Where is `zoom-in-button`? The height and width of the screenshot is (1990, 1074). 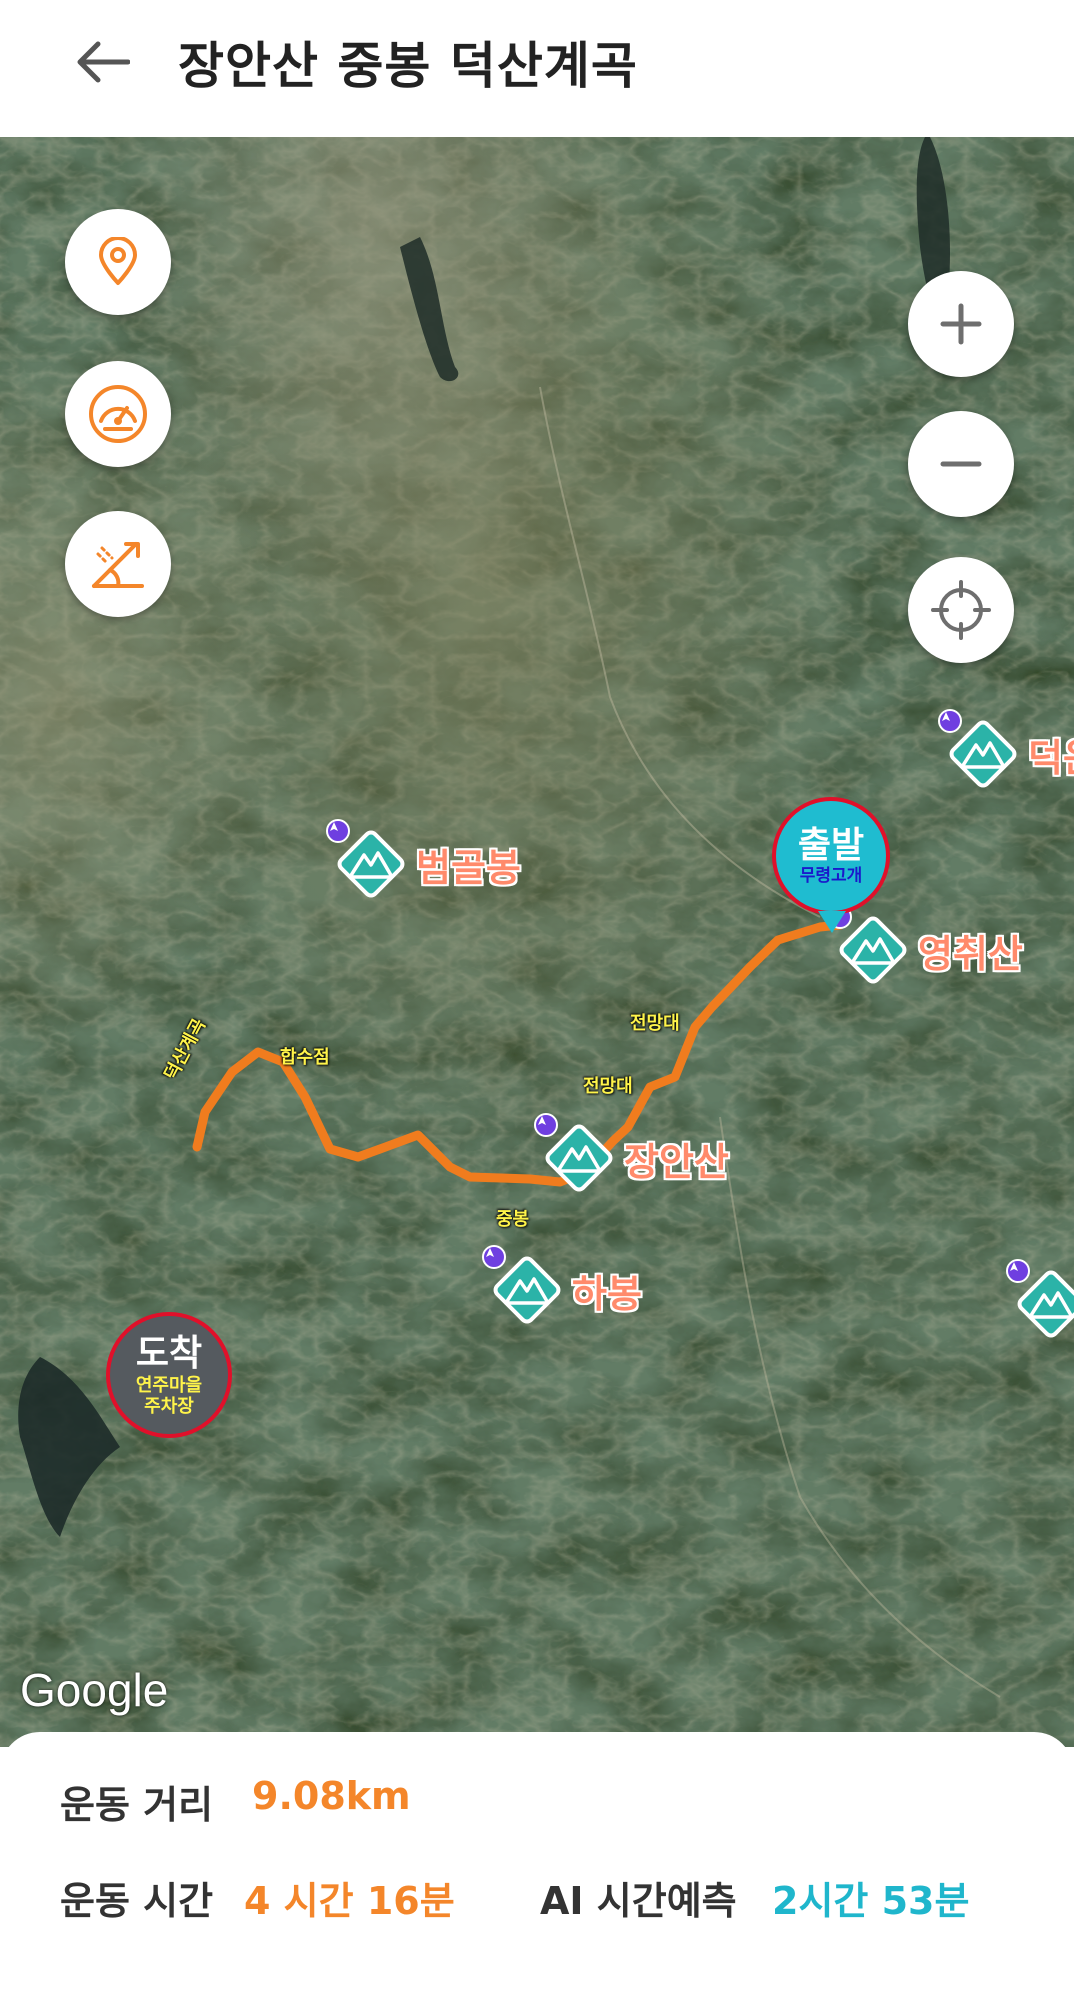 zoom-in-button is located at coordinates (961, 324).